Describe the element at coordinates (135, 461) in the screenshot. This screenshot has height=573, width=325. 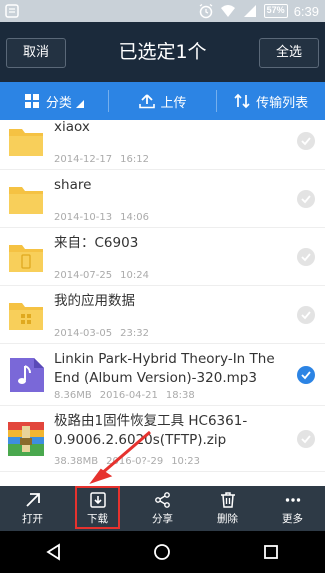
I see `file-date: 2016-0?-29` at that location.